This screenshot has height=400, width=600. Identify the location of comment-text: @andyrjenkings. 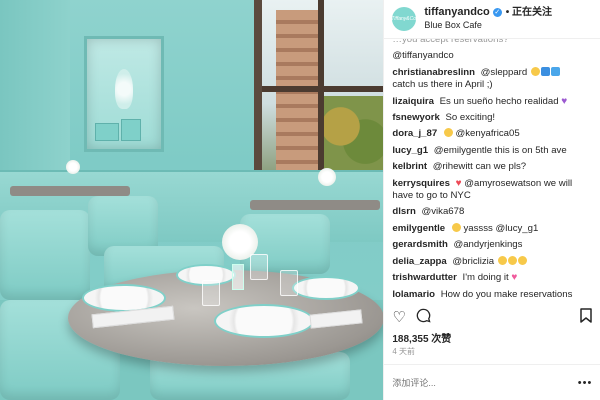
(487, 244).